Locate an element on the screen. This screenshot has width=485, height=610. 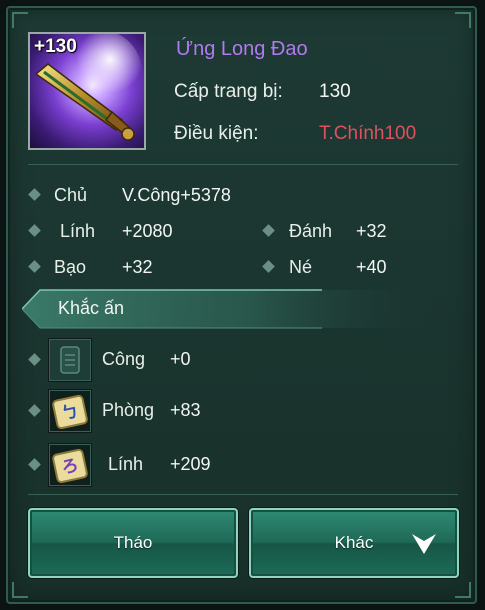
purple-rune-tile-icon: ろ is located at coordinates (70, 466).